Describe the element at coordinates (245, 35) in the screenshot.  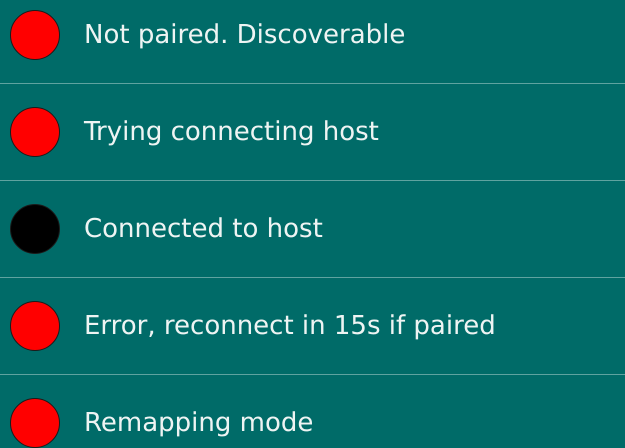
I see `status-label: Not paired. Discoverable` at that location.